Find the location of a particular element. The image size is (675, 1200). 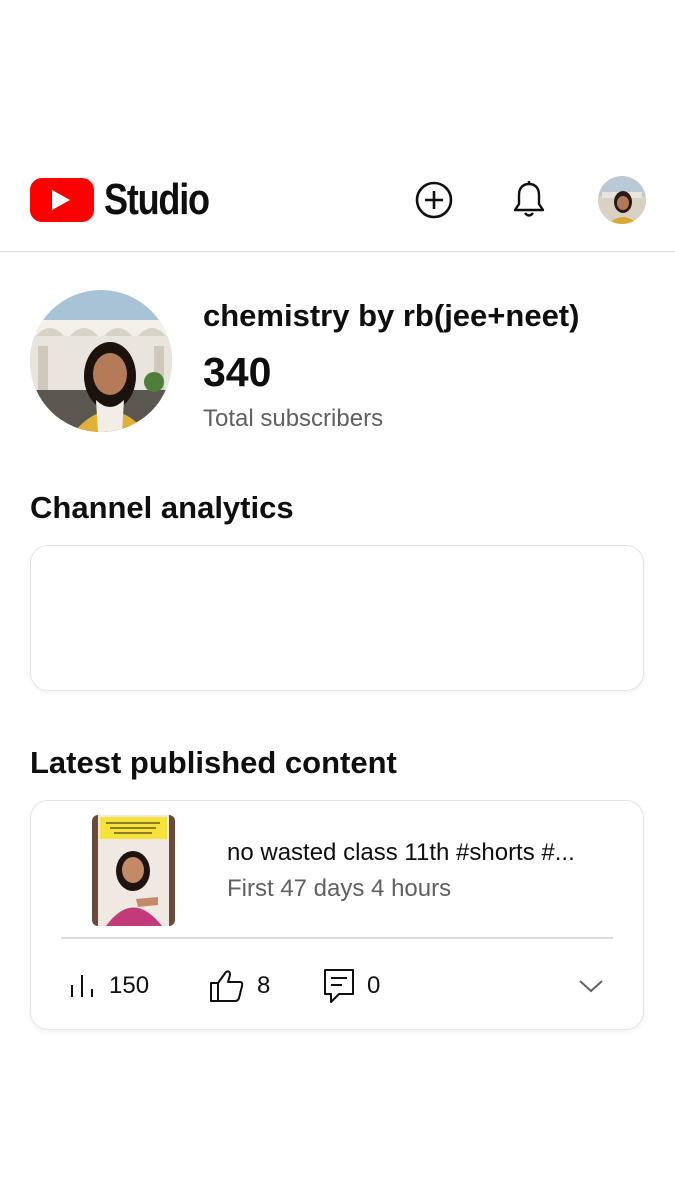

subscriber-label: Total subscribers is located at coordinates (293, 418).